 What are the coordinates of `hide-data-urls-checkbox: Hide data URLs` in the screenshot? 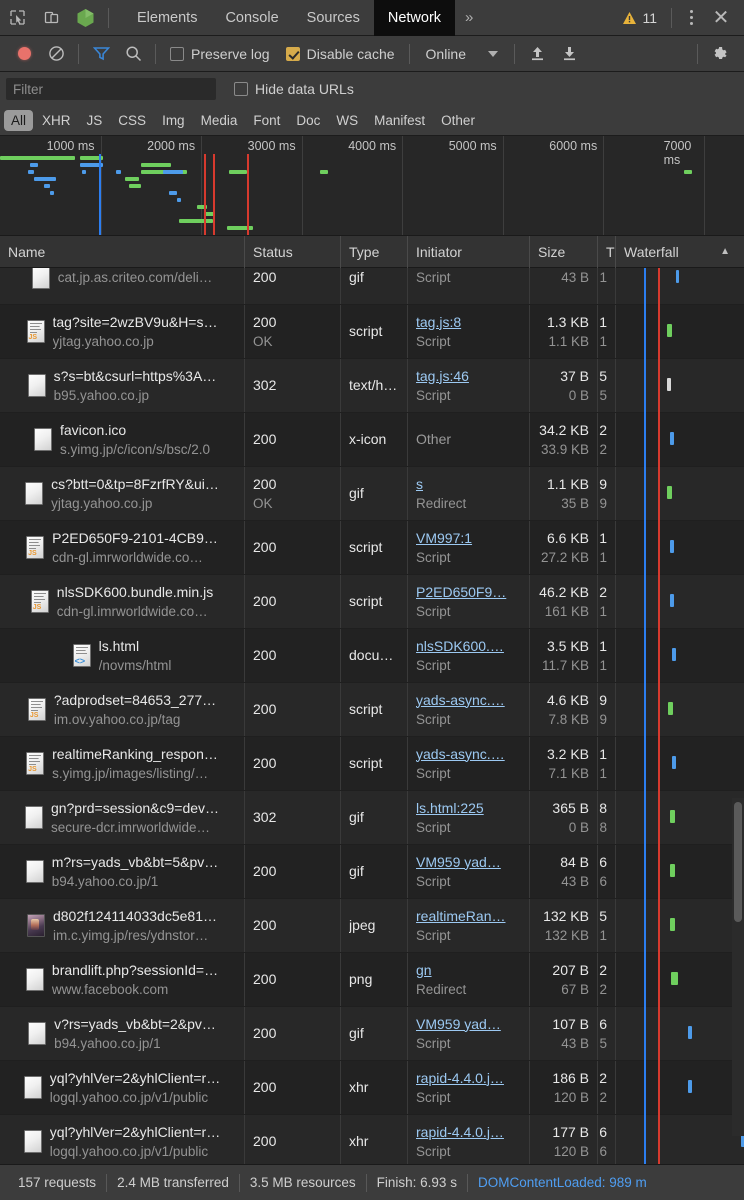 It's located at (294, 89).